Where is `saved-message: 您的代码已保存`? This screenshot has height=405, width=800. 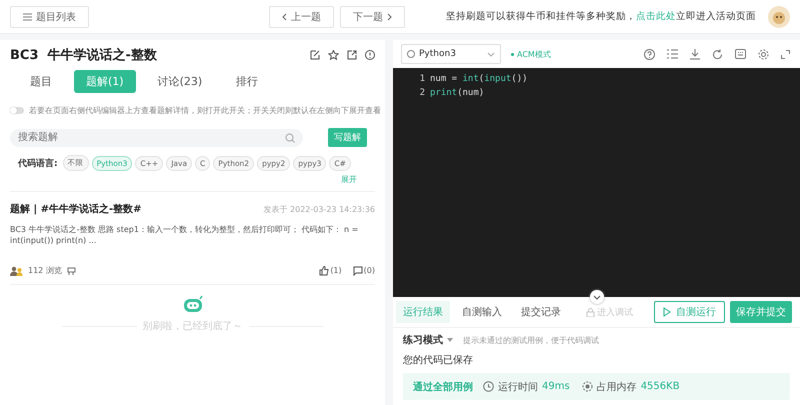 saved-message: 您的代码已保存 is located at coordinates (438, 360).